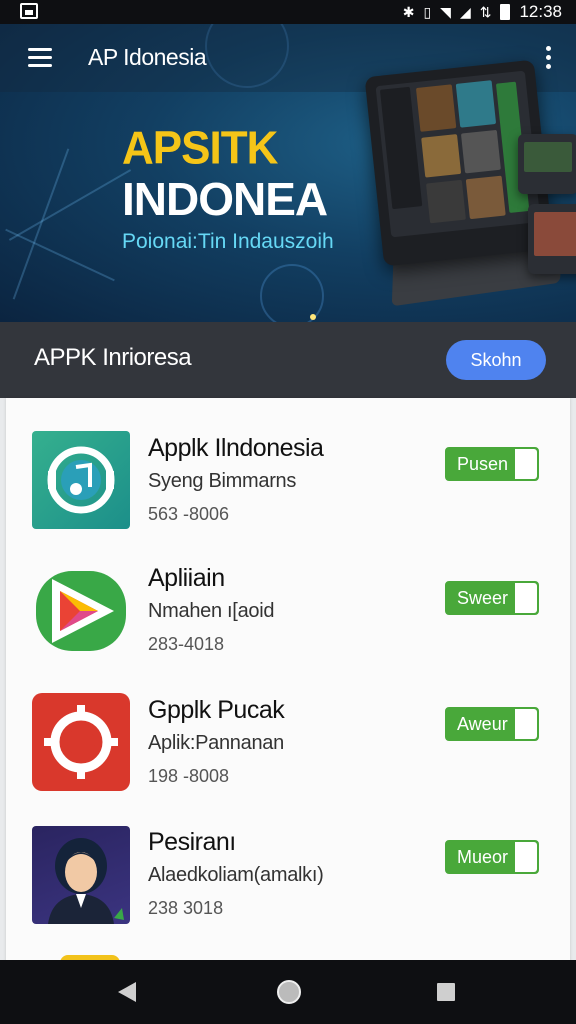 The image size is (576, 1024). What do you see at coordinates (446, 992) in the screenshot?
I see `recents-icon` at bounding box center [446, 992].